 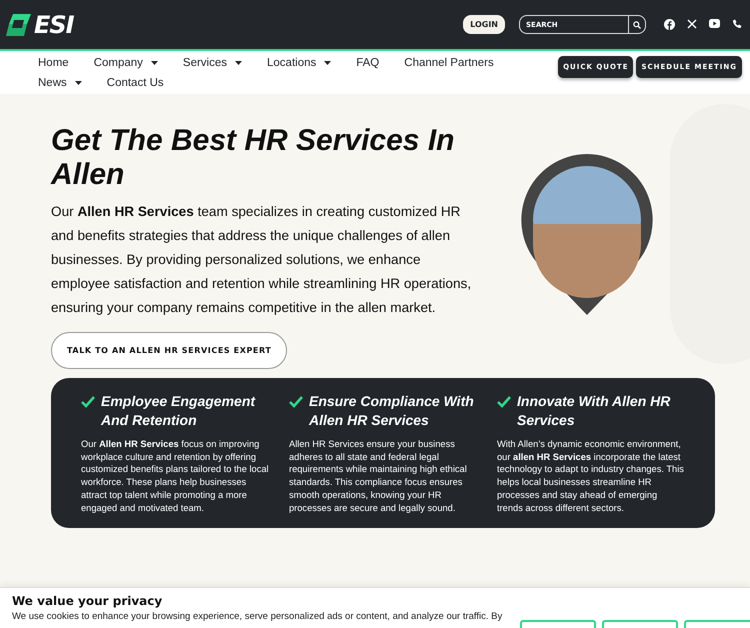 What do you see at coordinates (737, 24) in the screenshot?
I see `phone-icon` at bounding box center [737, 24].